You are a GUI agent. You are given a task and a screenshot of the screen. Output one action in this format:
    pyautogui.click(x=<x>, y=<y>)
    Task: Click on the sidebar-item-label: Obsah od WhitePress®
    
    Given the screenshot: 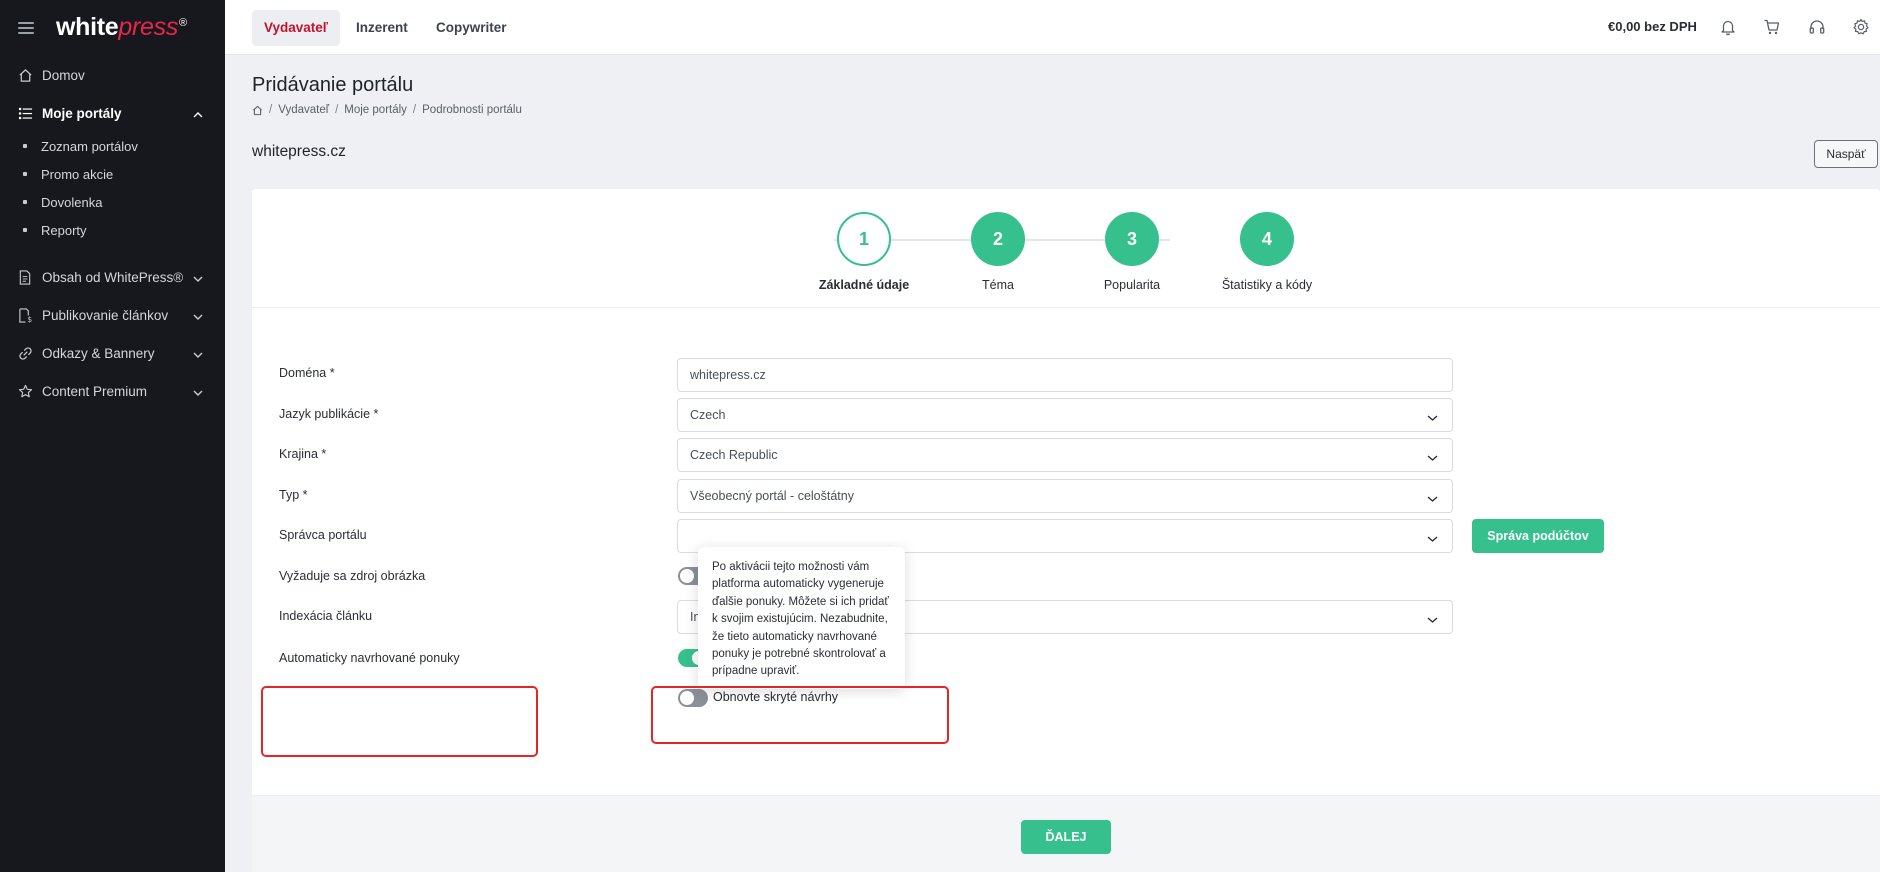 What is the action you would take?
    pyautogui.click(x=113, y=277)
    